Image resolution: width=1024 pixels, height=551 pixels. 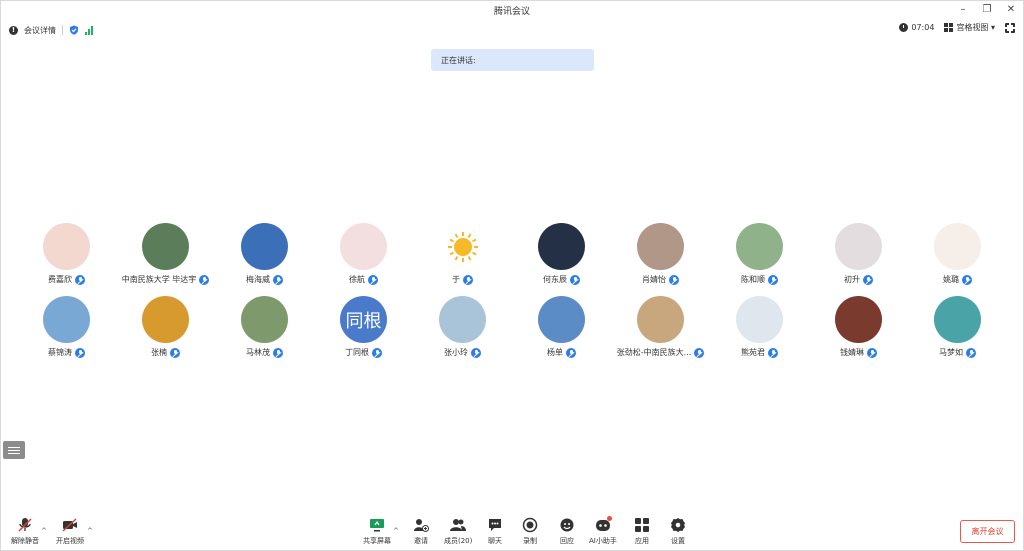 What do you see at coordinates (987, 531) in the screenshot?
I see `leave-meeting-button: 离开会议` at bounding box center [987, 531].